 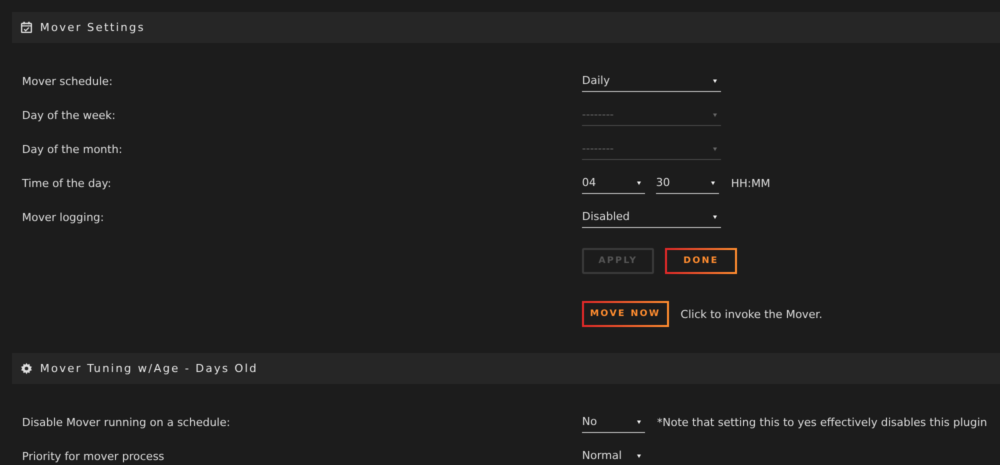 I want to click on calendar-icon, so click(x=26, y=27).